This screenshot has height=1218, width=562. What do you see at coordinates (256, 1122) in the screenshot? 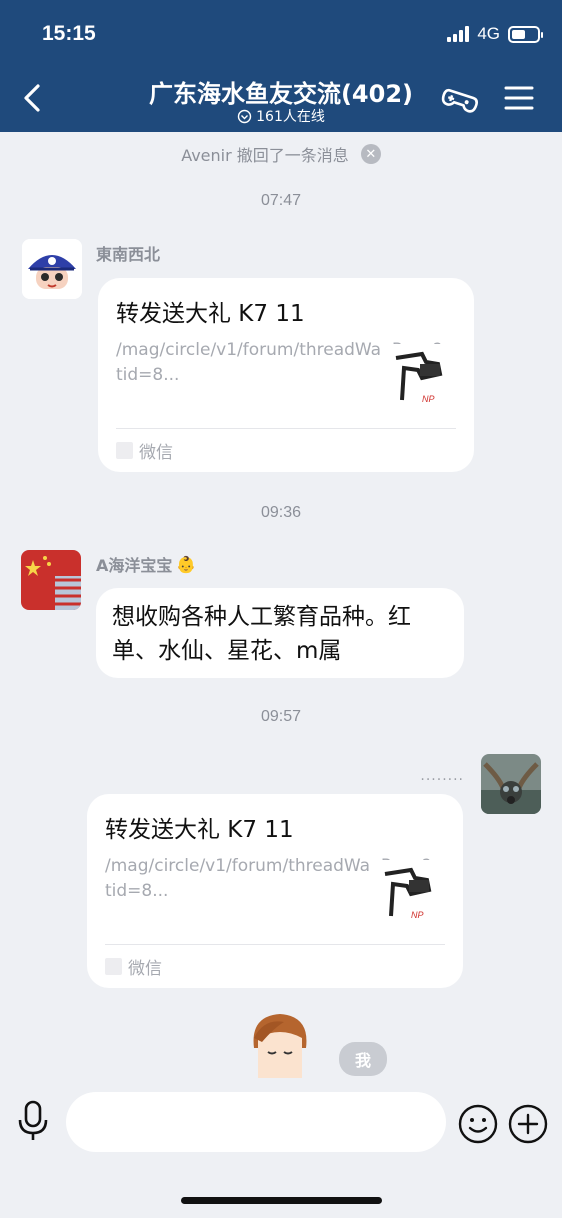
I see `message-input` at bounding box center [256, 1122].